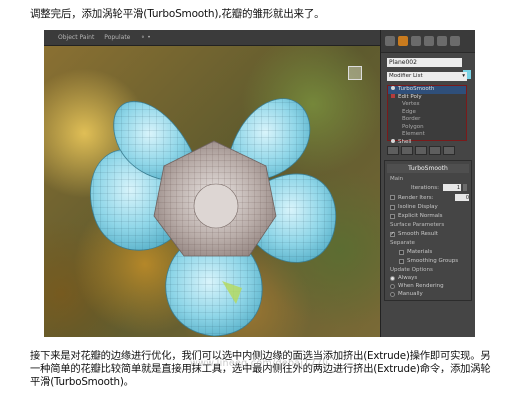 The image size is (505, 395). Describe the element at coordinates (418, 207) in the screenshot. I see `isoline-label: Isoline Display` at that location.